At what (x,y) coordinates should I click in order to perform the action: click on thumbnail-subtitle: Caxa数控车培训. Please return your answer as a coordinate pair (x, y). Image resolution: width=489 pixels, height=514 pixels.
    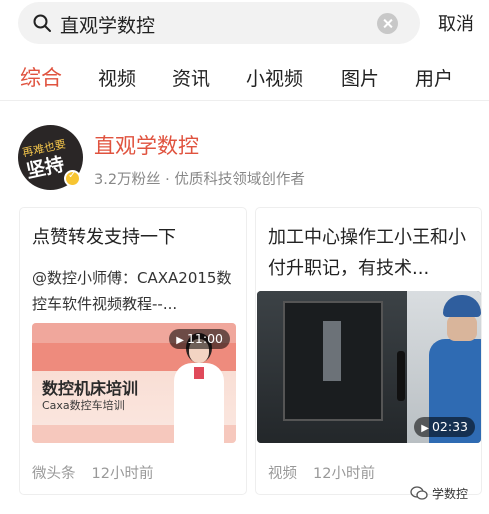
    Looking at the image, I should click on (83, 405).